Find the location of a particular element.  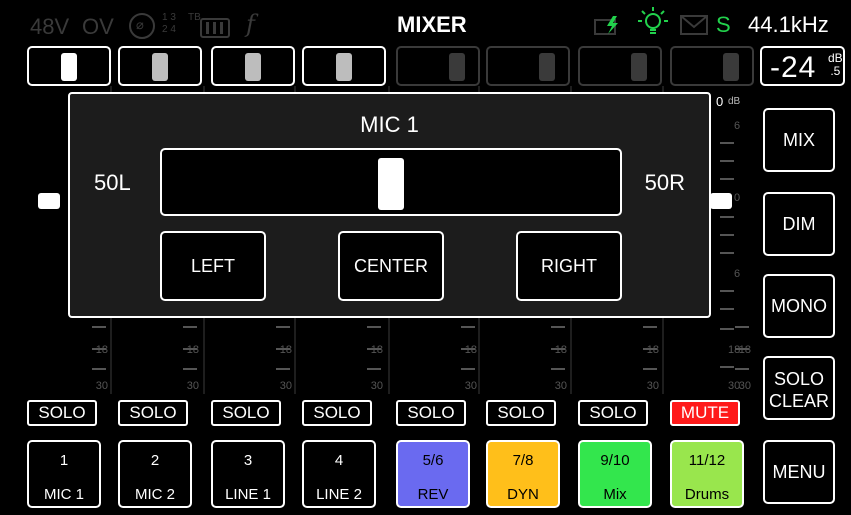

pan-slider-handle is located at coordinates (391, 184).